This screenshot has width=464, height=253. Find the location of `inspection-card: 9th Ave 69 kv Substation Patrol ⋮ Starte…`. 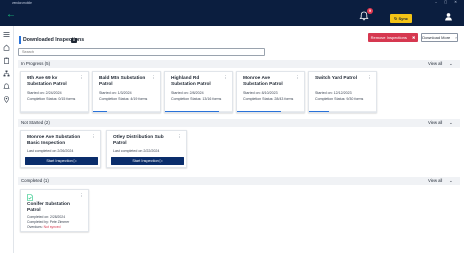

inspection-card: 9th Ave 69 kv Substation Patrol ⋮ Starte… is located at coordinates (54, 92).